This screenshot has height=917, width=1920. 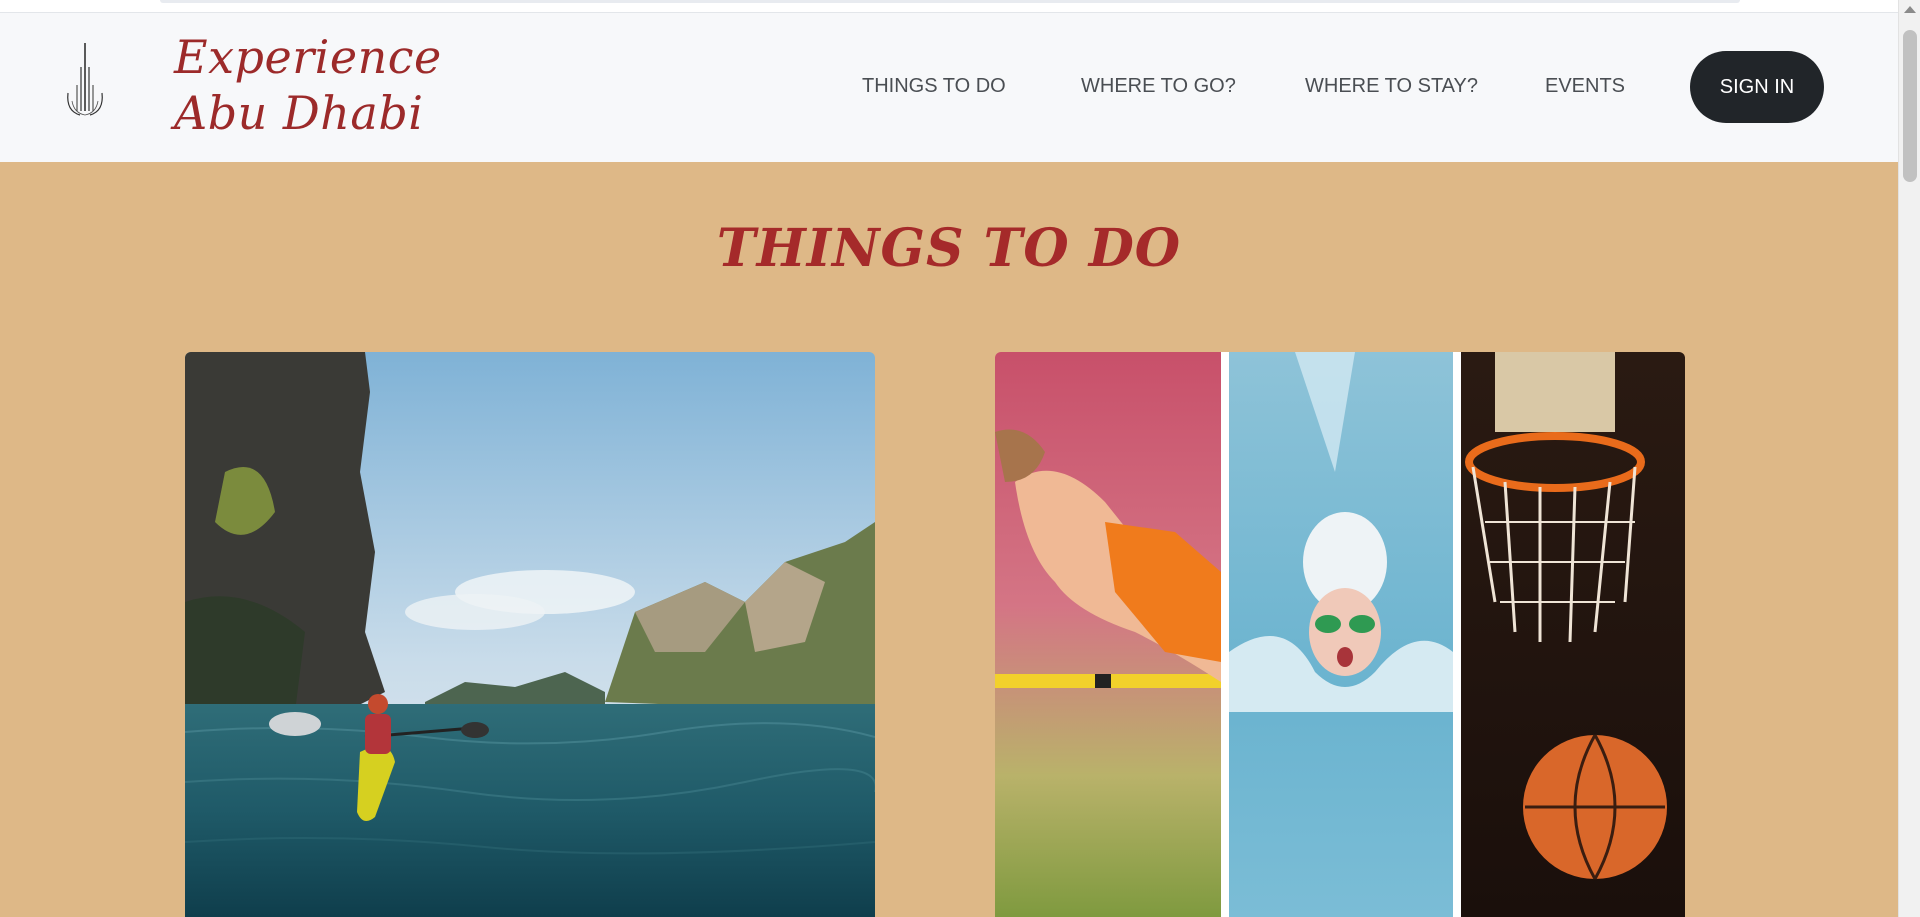 I want to click on brand-line-2: Abu Dhabi, so click(x=299, y=113).